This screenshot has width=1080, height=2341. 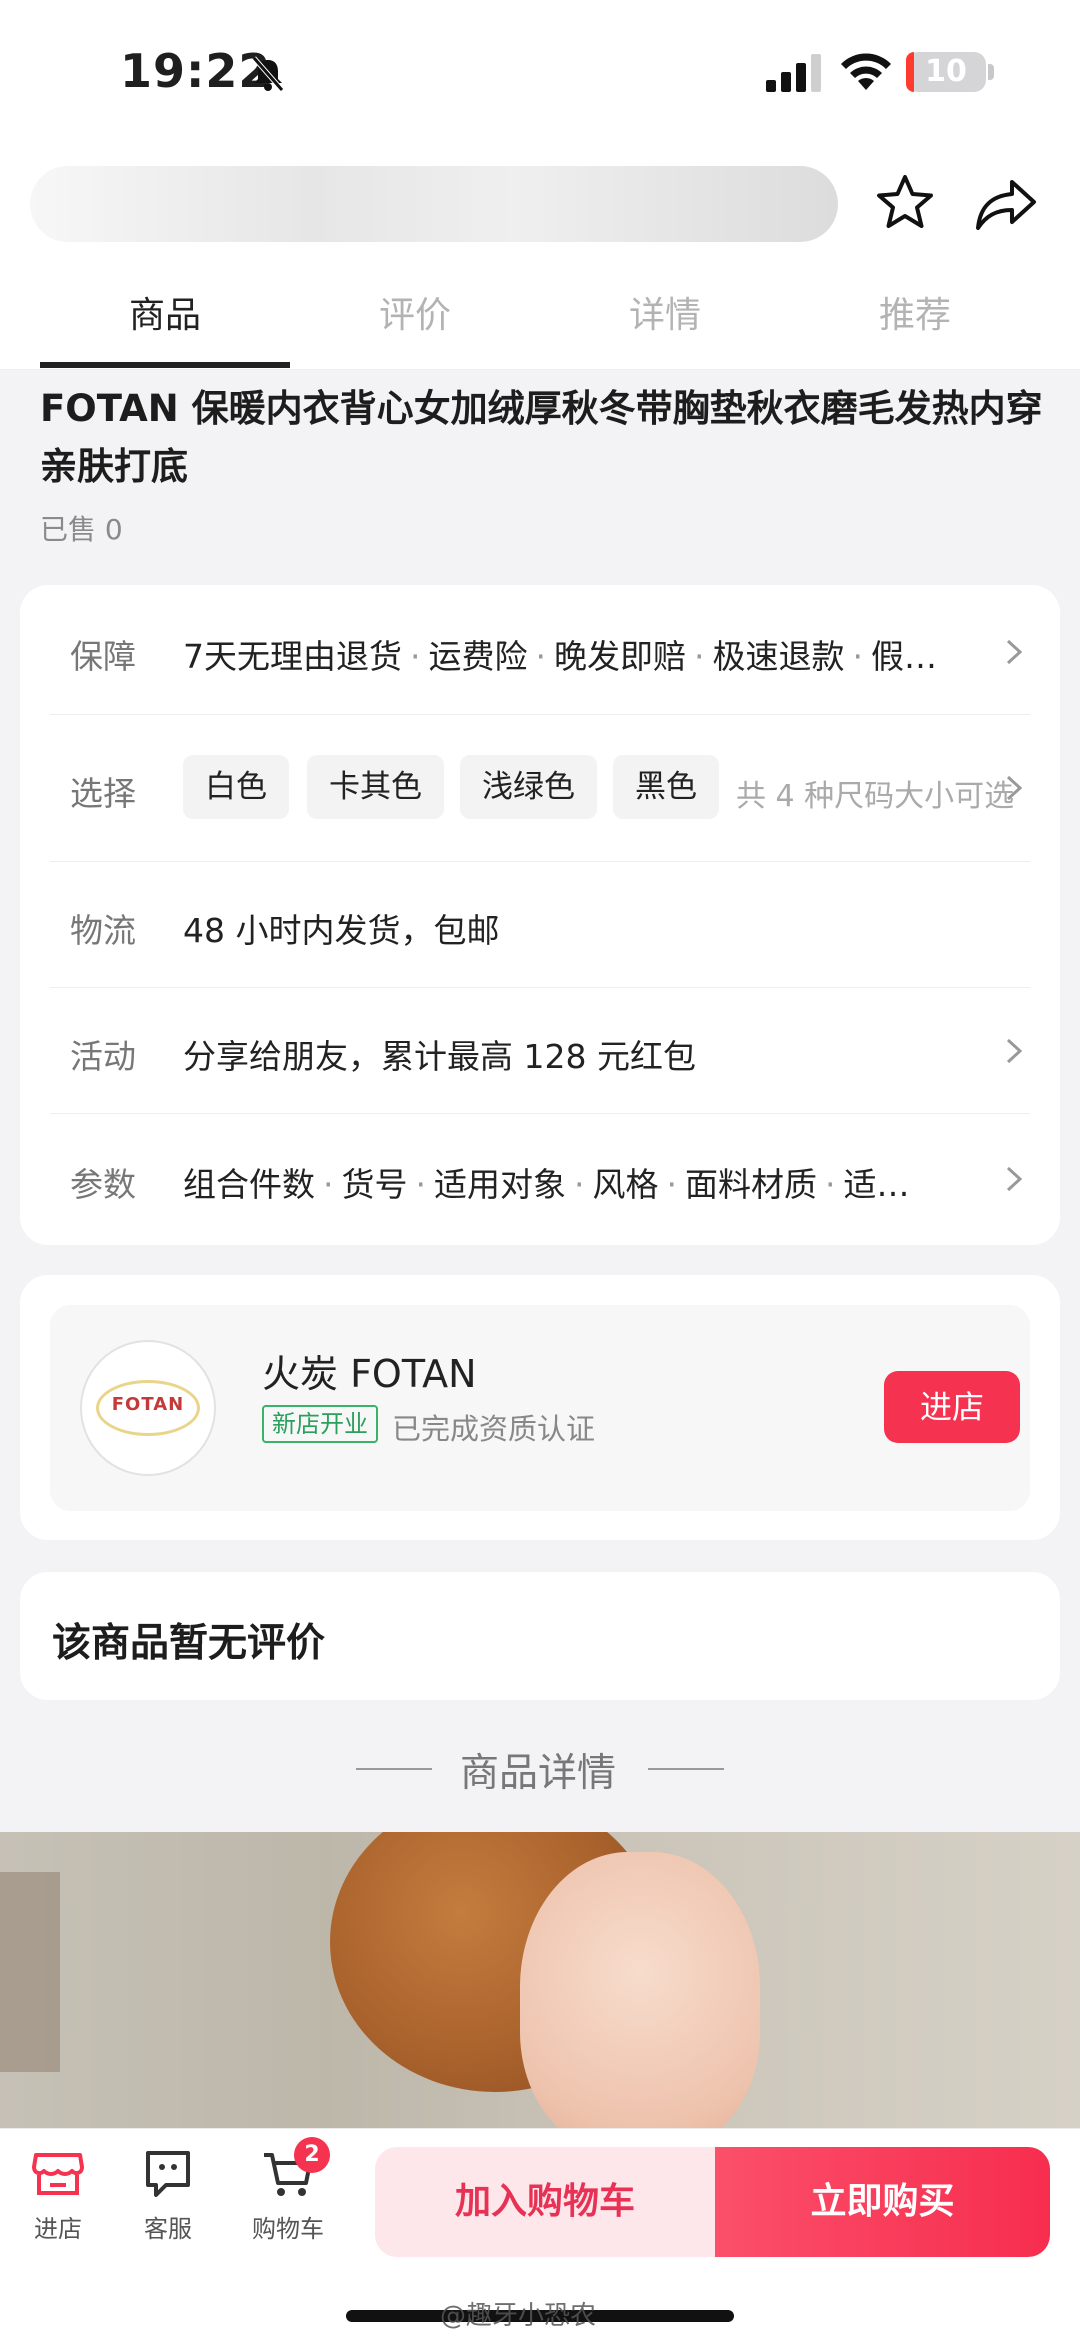 What do you see at coordinates (341, 930) in the screenshot?
I see `shipping-value: 48 小时内发货，包邮` at bounding box center [341, 930].